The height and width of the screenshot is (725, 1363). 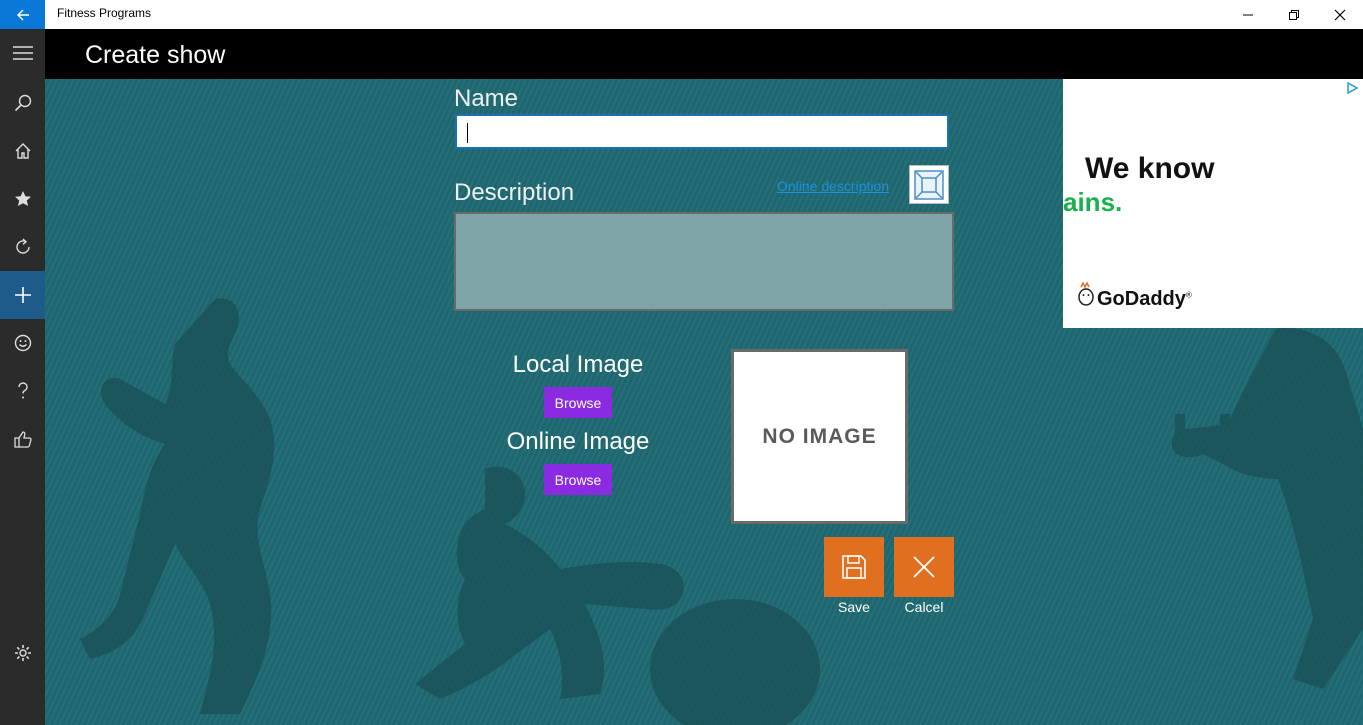 I want to click on thumbs-up-icon, so click(x=22, y=439).